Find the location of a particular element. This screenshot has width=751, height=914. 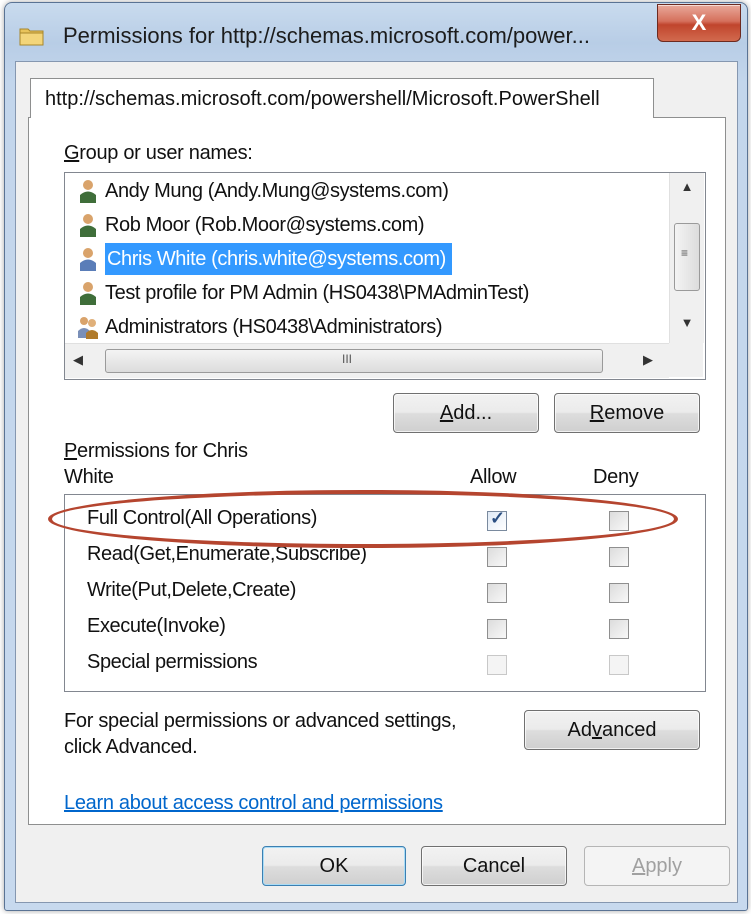

ok-button: OK is located at coordinates (334, 866).